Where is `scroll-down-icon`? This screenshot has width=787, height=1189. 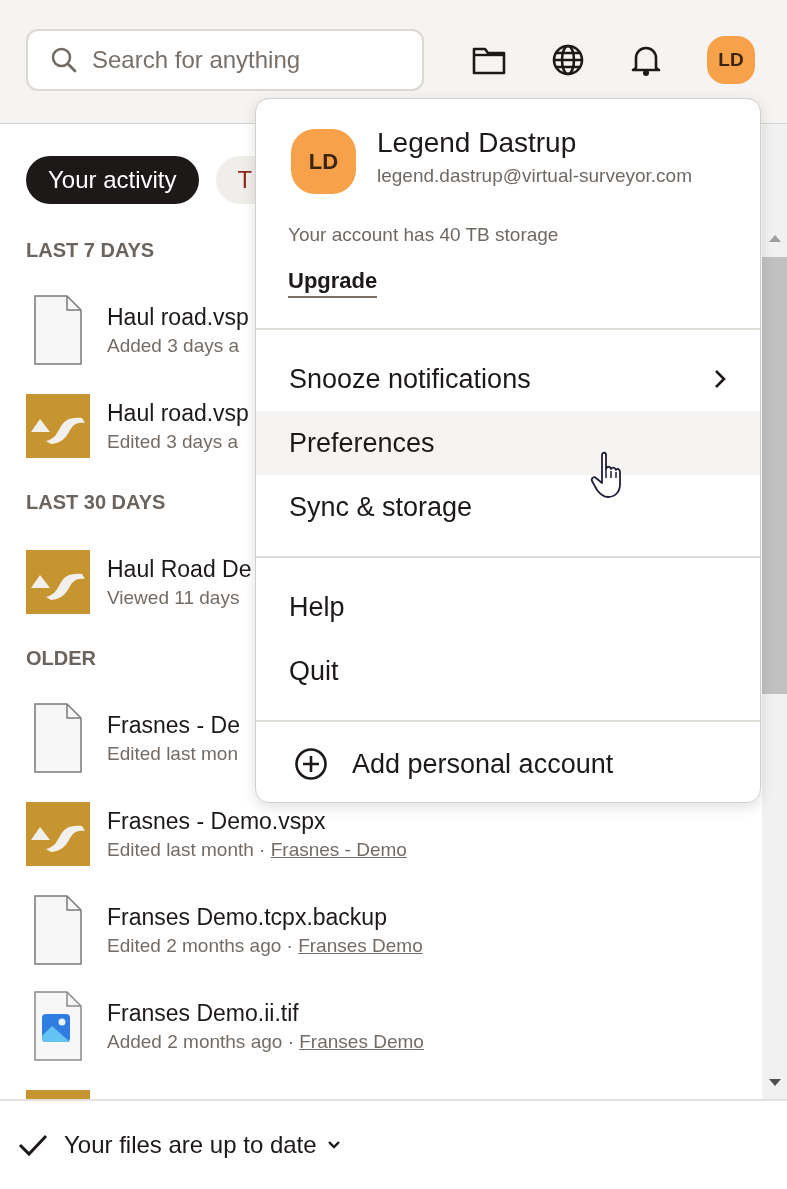 scroll-down-icon is located at coordinates (774, 1083).